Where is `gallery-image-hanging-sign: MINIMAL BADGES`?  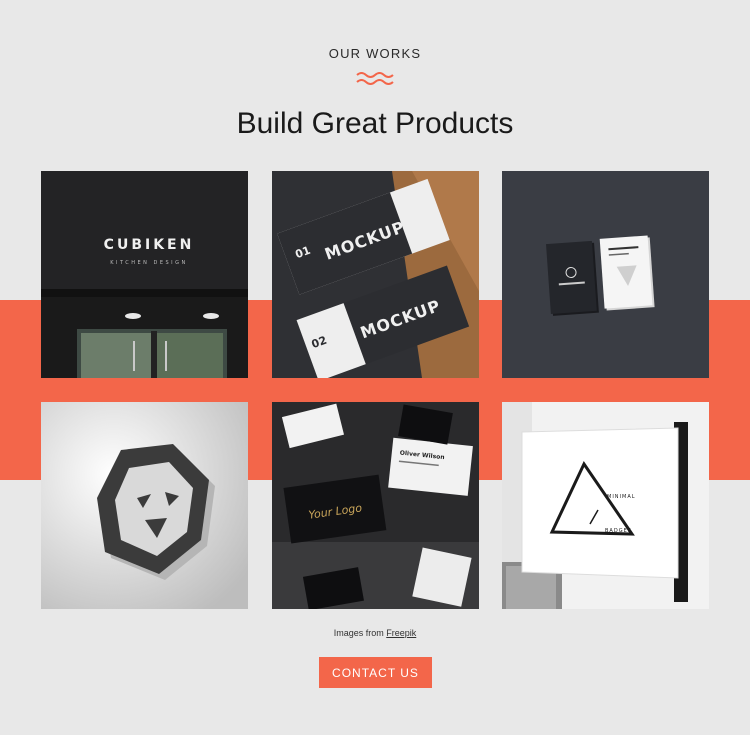
gallery-image-hanging-sign: MINIMAL BADGES is located at coordinates (605, 505).